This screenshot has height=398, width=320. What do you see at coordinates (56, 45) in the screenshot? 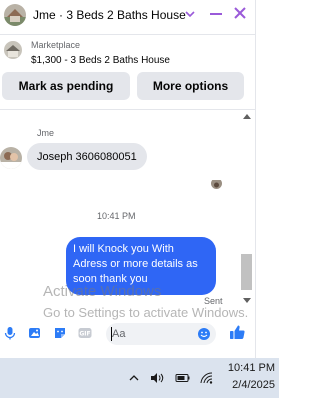
I see `marketplace-label: Marketplace` at bounding box center [56, 45].